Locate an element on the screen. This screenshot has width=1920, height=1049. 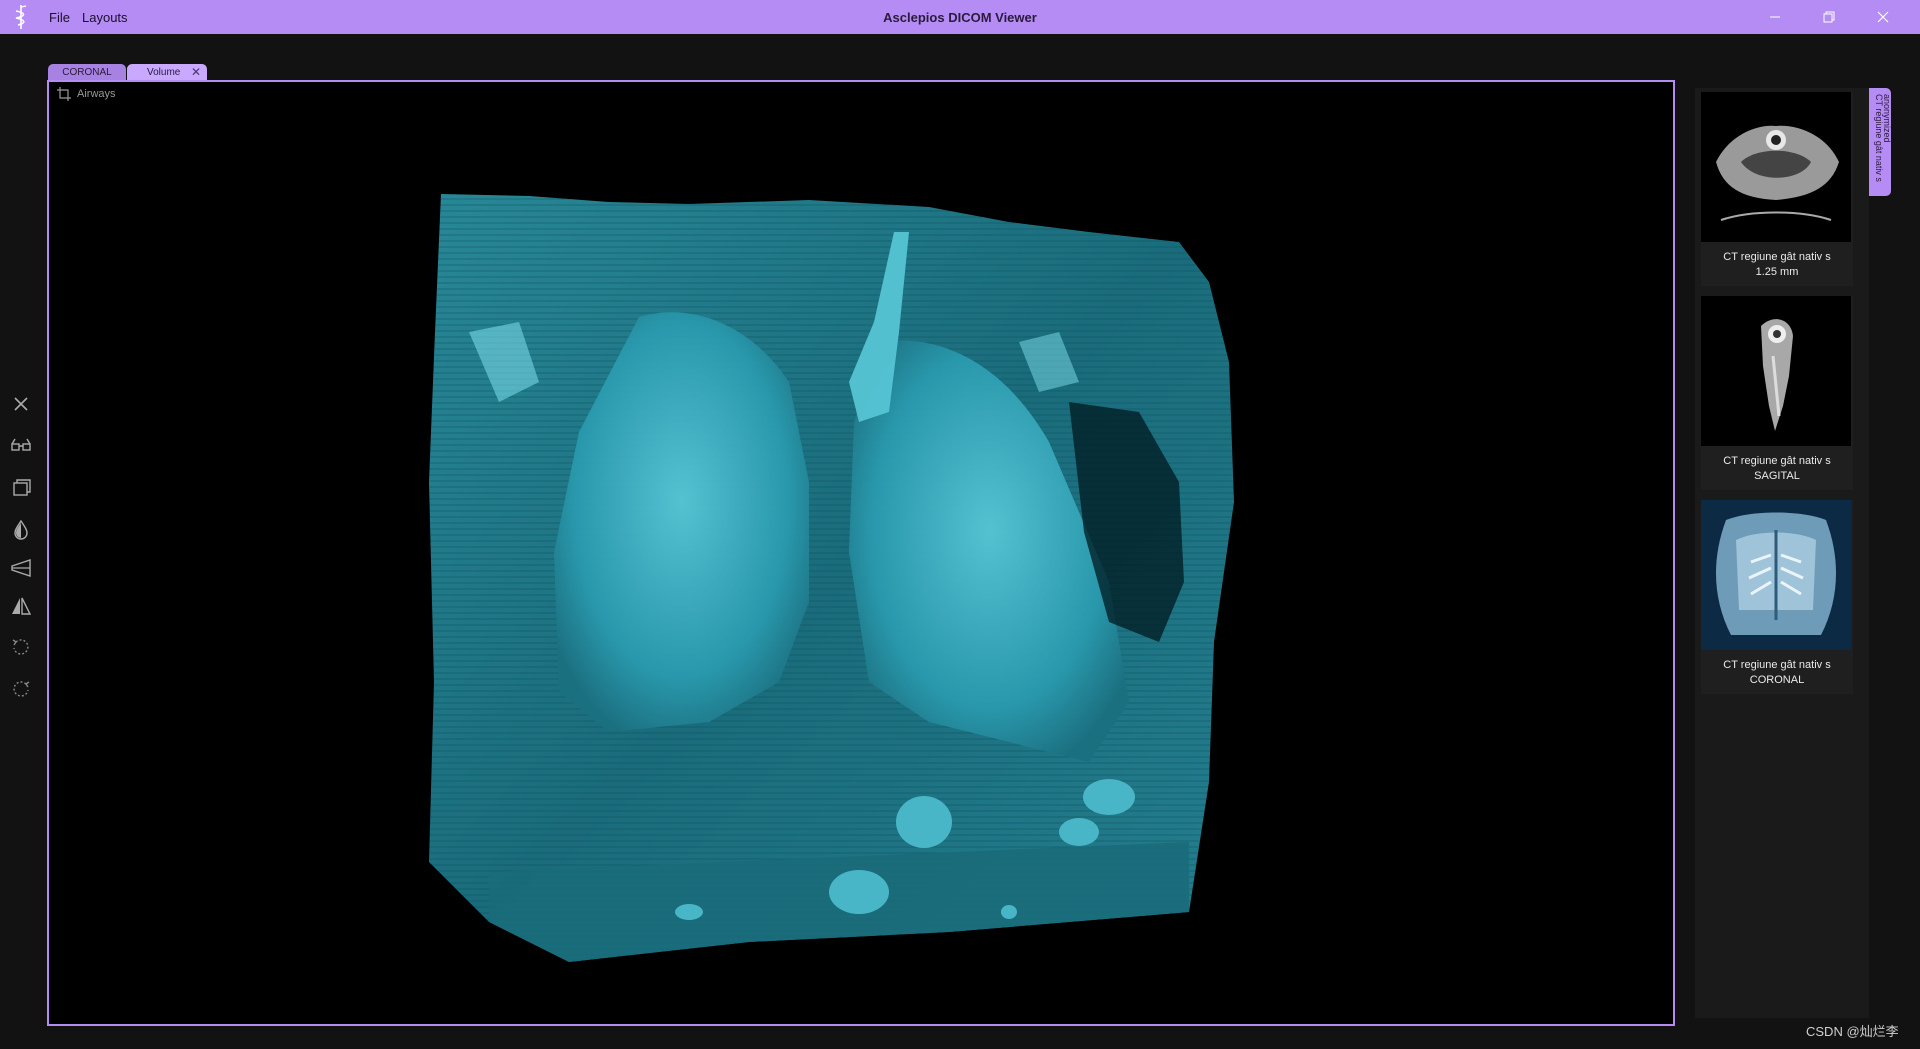
tab-volume-label: Volume is located at coordinates (164, 72).